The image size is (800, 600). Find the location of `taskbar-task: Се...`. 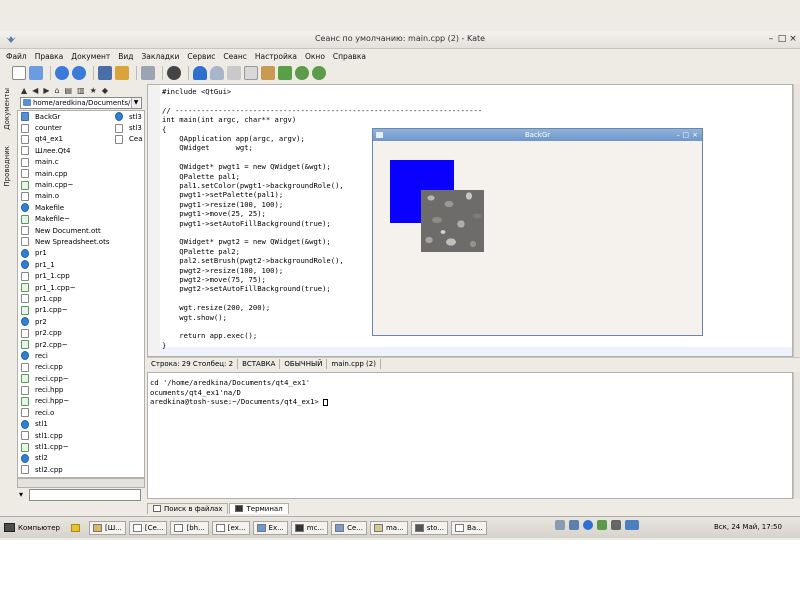

taskbar-task: Се... is located at coordinates (349, 527).